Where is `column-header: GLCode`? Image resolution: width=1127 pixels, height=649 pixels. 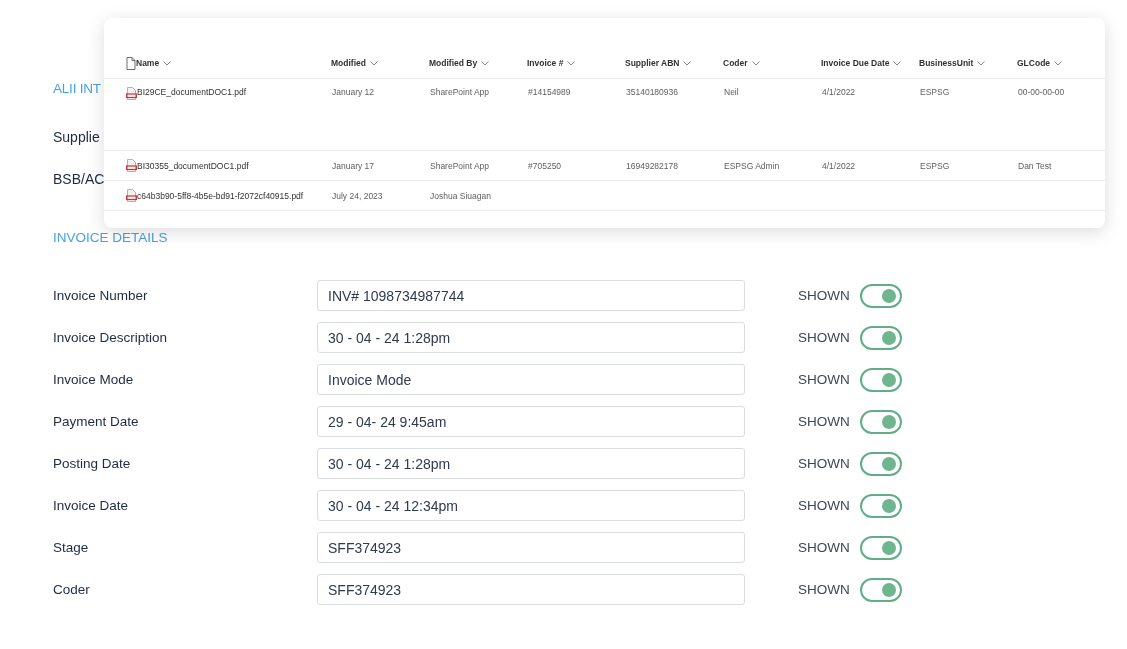 column-header: GLCode is located at coordinates (1066, 63).